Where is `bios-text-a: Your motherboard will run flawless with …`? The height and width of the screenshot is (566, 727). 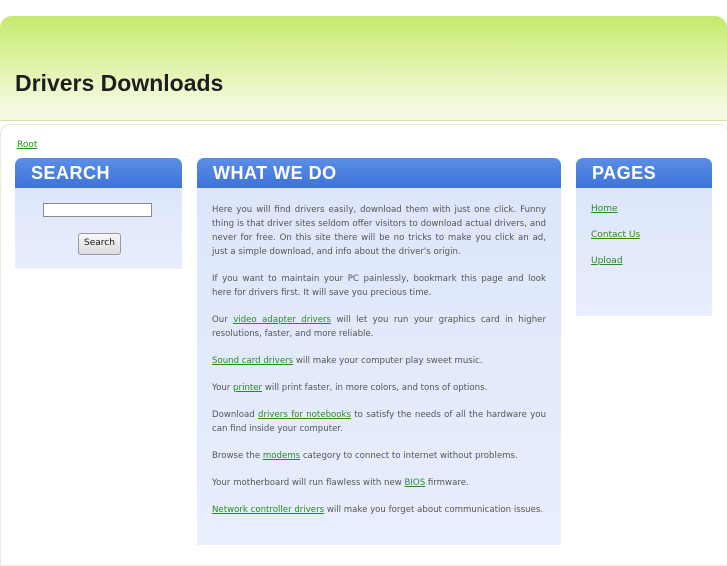
bios-text-a: Your motherboard will run flawless with … is located at coordinates (308, 483).